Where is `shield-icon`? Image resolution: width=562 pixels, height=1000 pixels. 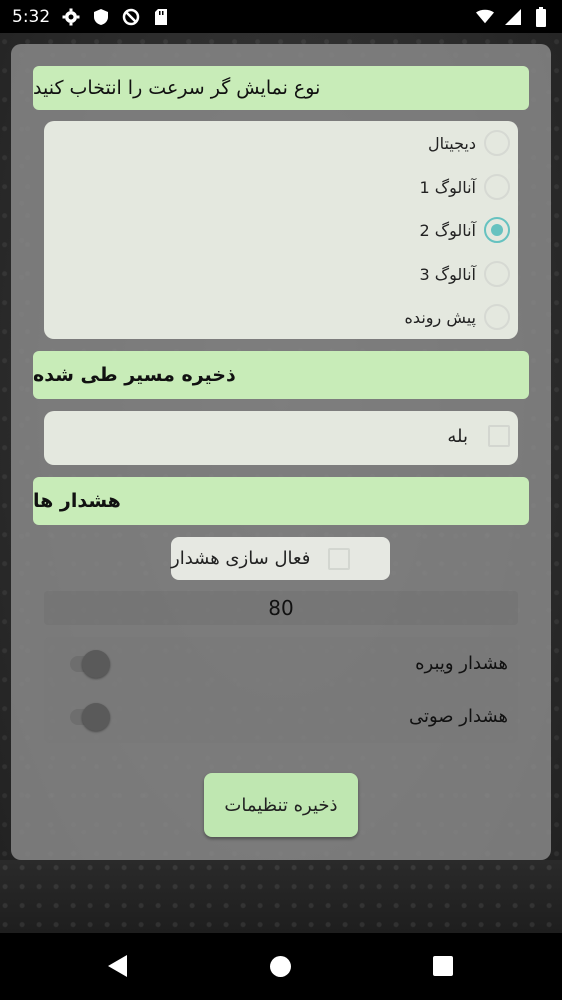
shield-icon is located at coordinates (101, 17).